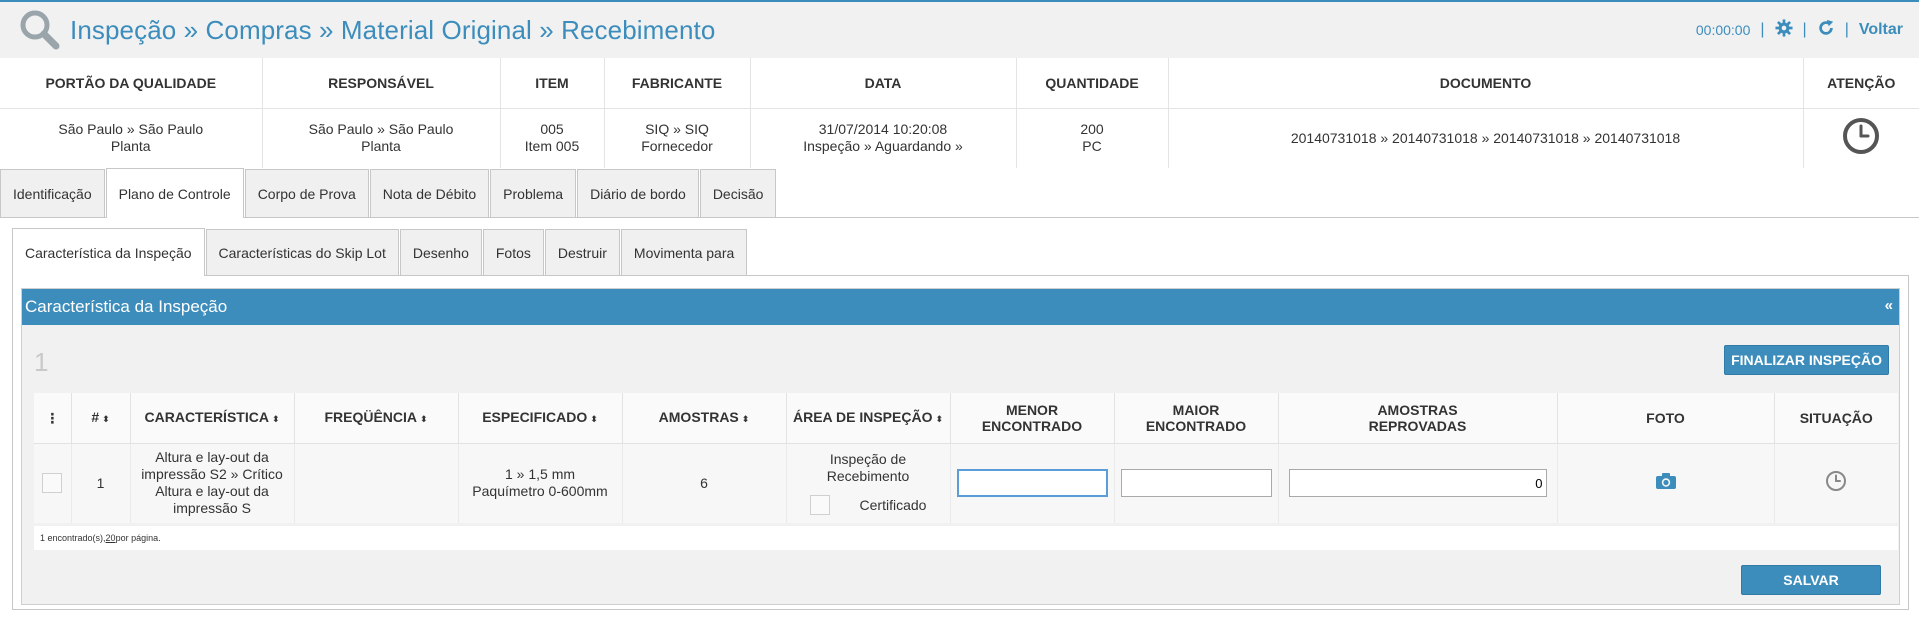 This screenshot has height=634, width=1919. Describe the element at coordinates (429, 193) in the screenshot. I see `tab-nota-de-debito: Nota de Débito` at that location.